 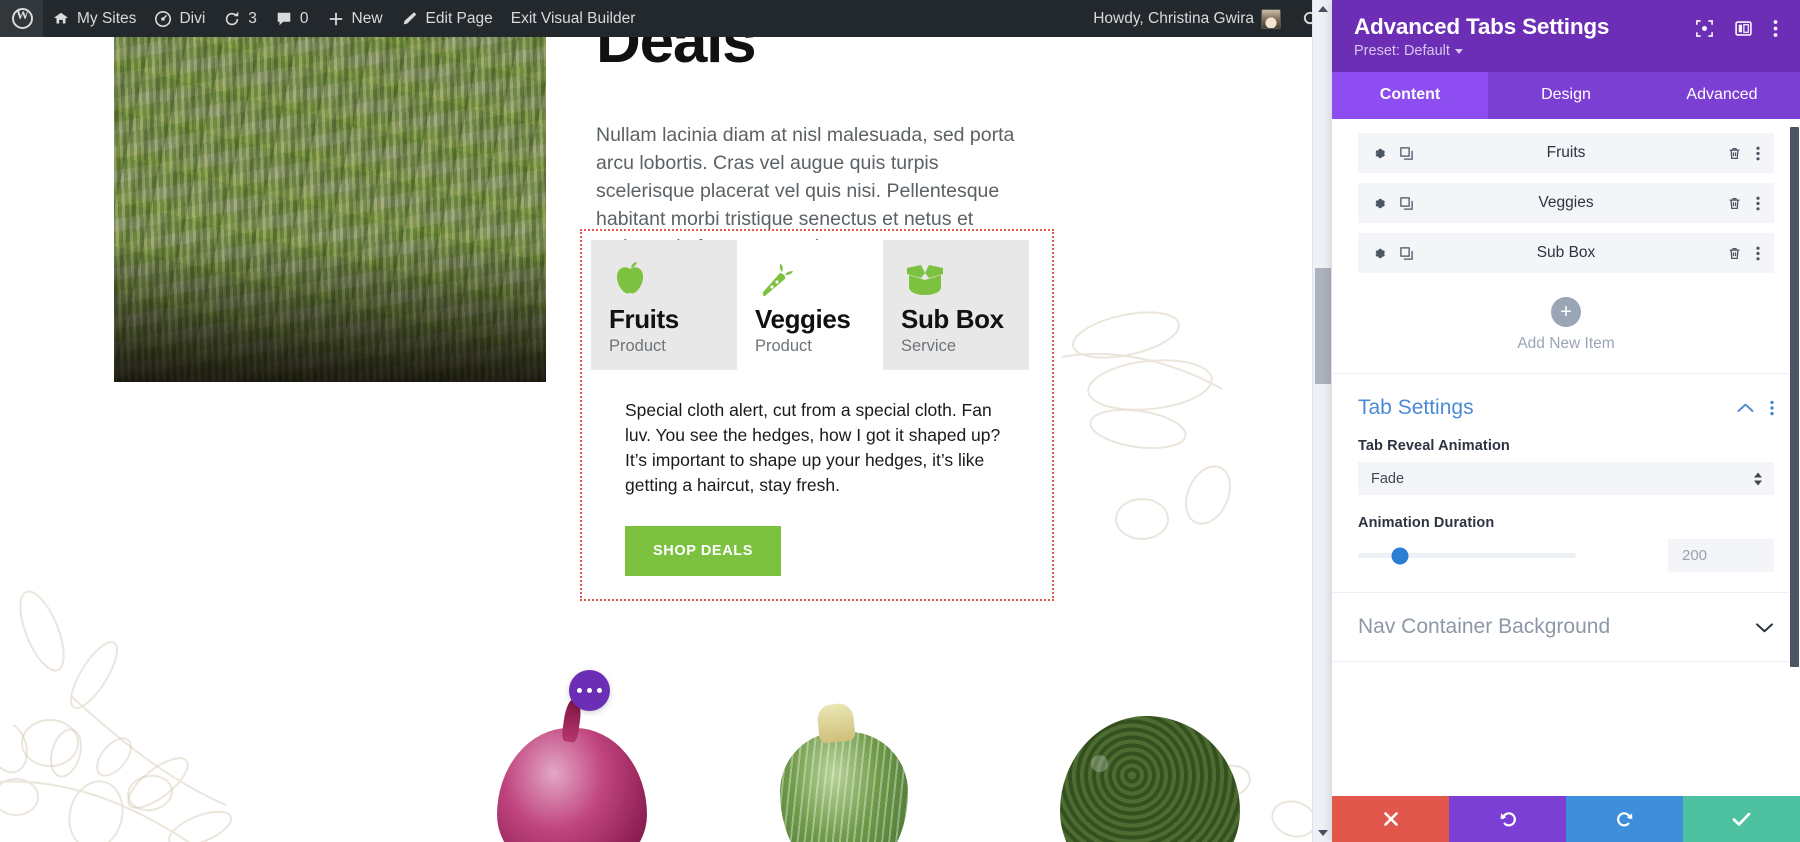 What do you see at coordinates (1566, 627) in the screenshot?
I see `nav-container-background-section: Nav Container Background` at bounding box center [1566, 627].